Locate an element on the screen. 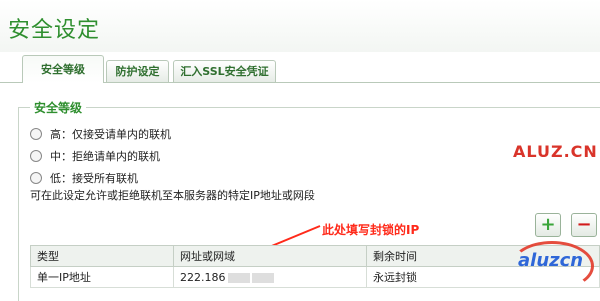  radio-label: 高：仅接受请单内的联机 is located at coordinates (110, 134).